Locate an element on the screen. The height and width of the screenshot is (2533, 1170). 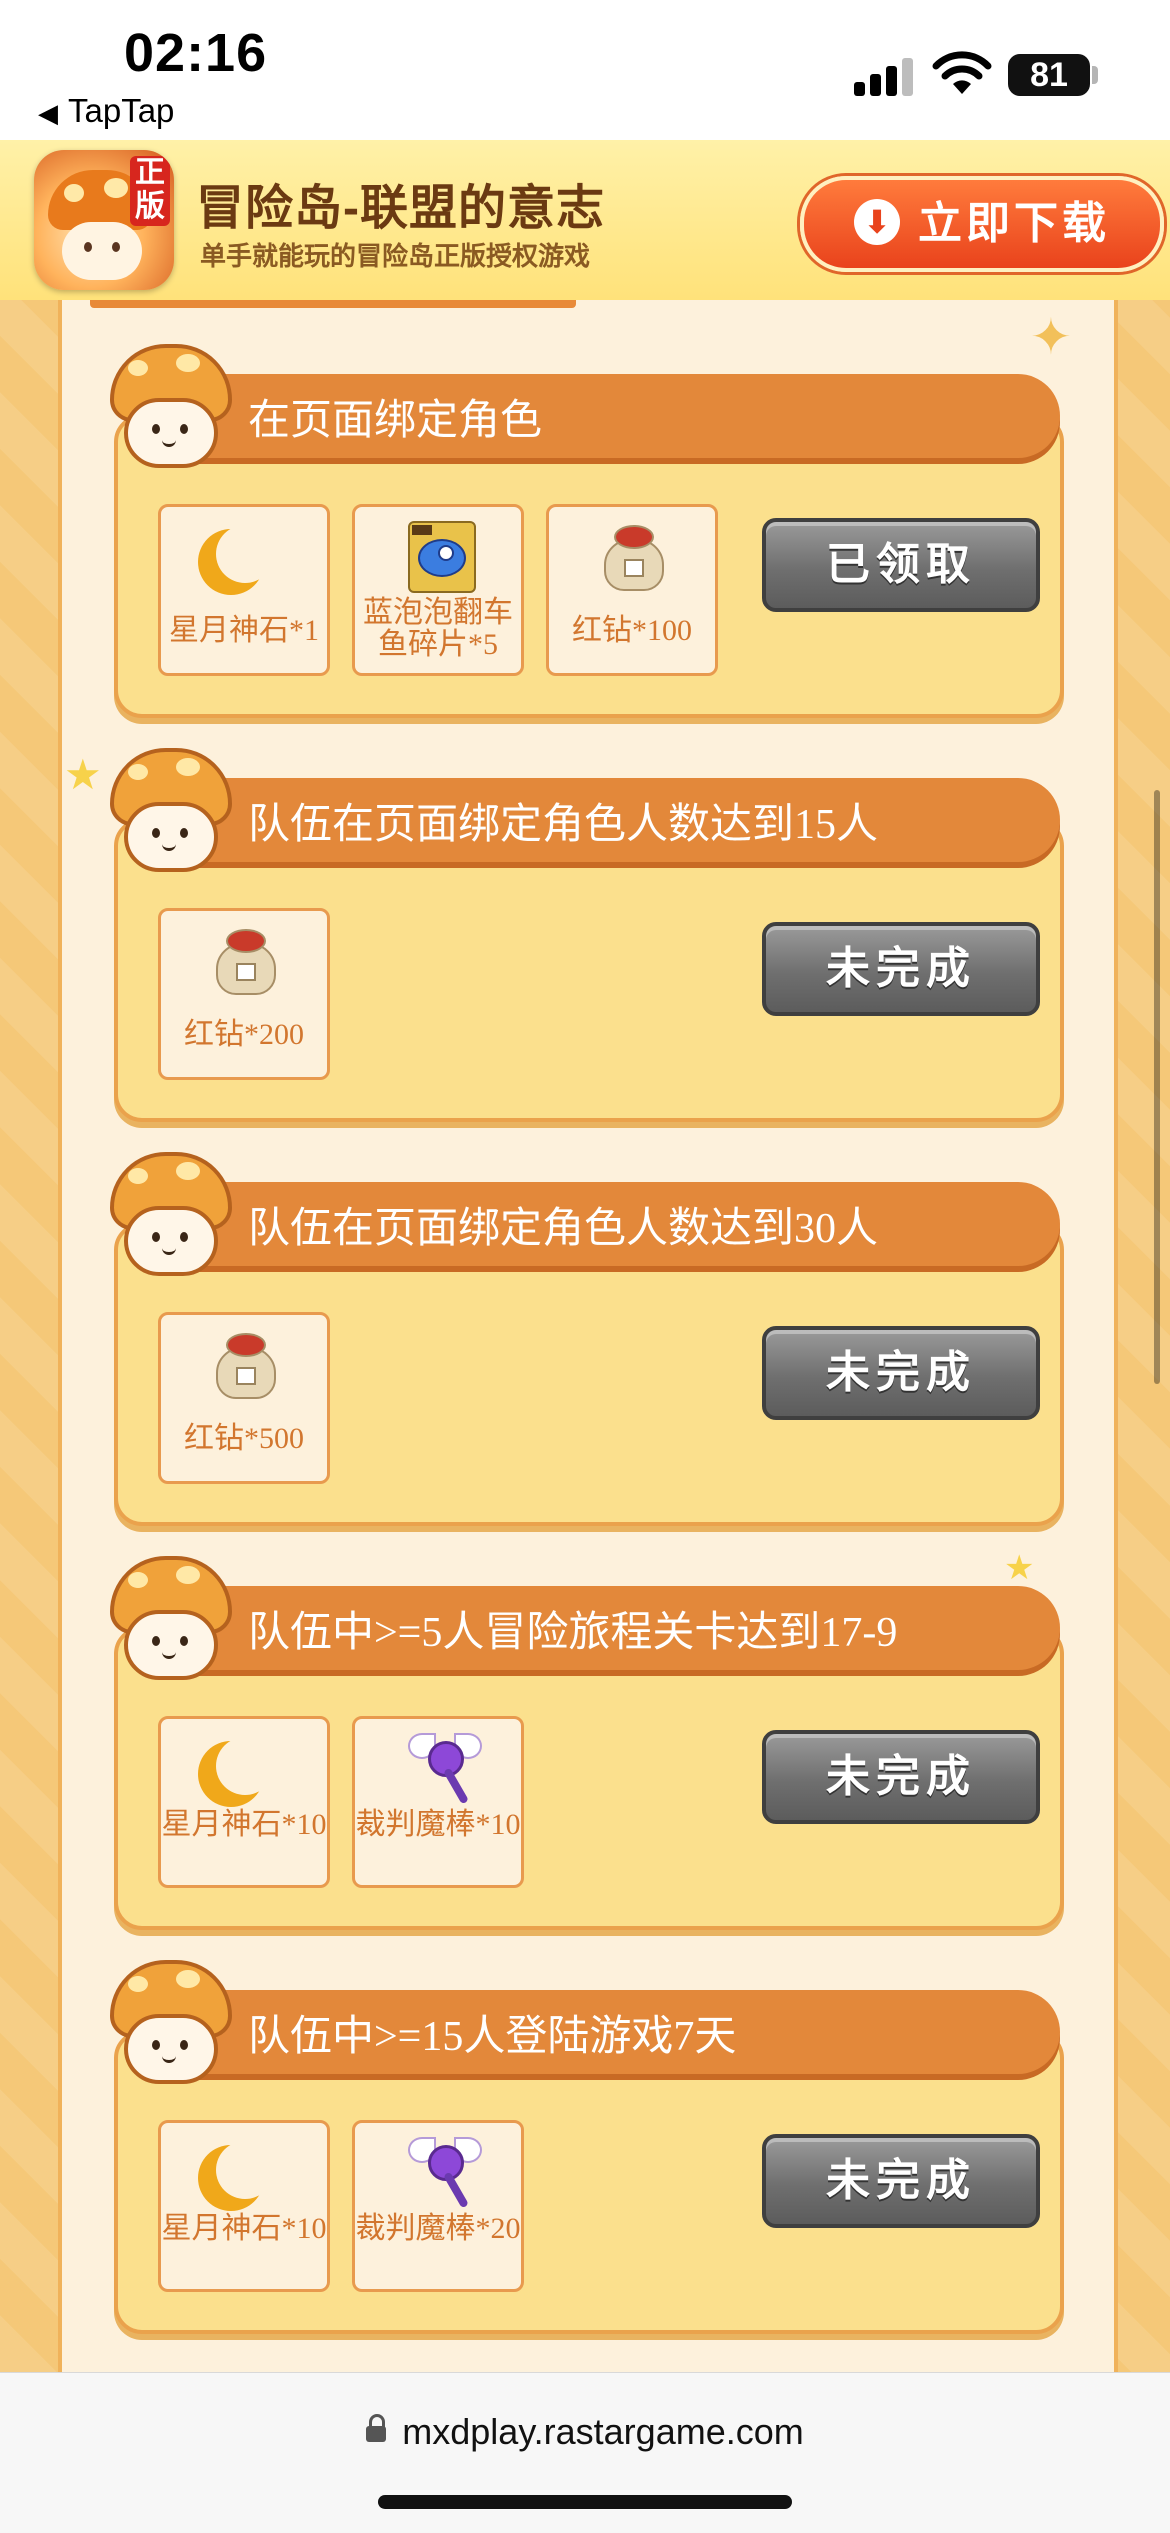
task-title: 队伍在页面绑定角色人数达到30人 is located at coordinates (563, 1229).